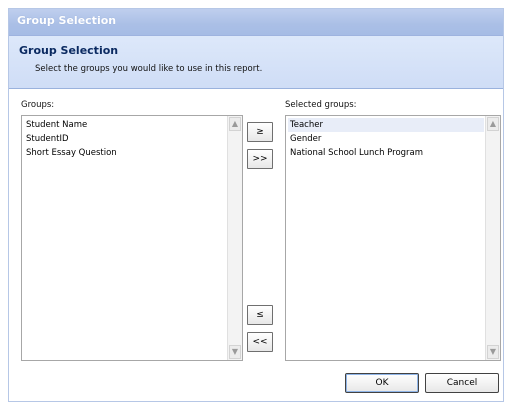 The width and height of the screenshot is (506, 410). I want to click on remove-all-button: <<, so click(260, 342).